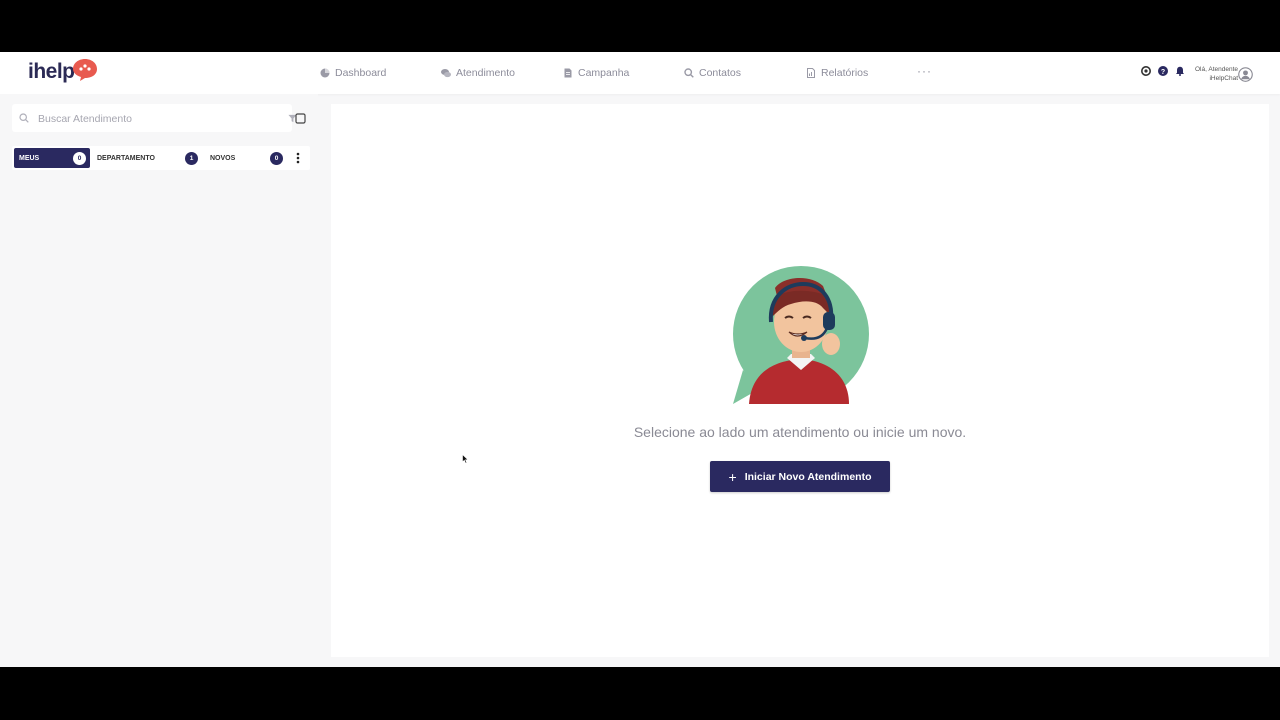 This screenshot has width=1280, height=720. What do you see at coordinates (29, 158) in the screenshot?
I see `tab-meus-label: MEUS` at bounding box center [29, 158].